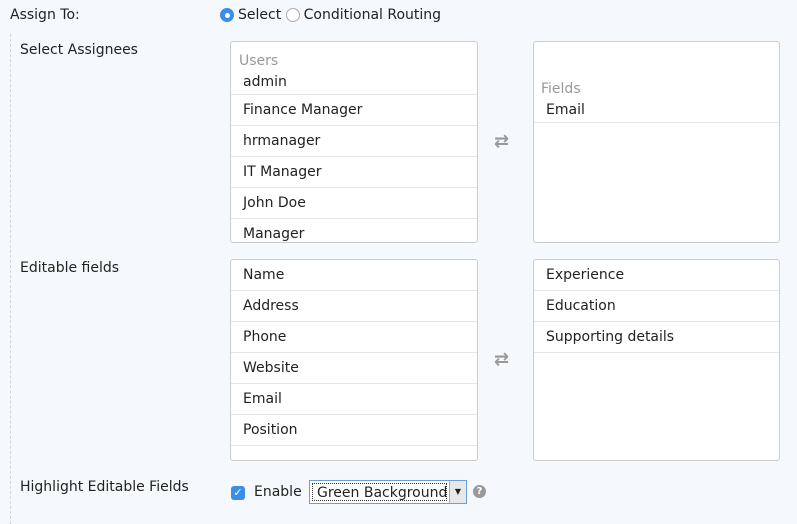 Image resolution: width=797 pixels, height=524 pixels. What do you see at coordinates (278, 492) in the screenshot?
I see `enable-label: Enable` at bounding box center [278, 492].